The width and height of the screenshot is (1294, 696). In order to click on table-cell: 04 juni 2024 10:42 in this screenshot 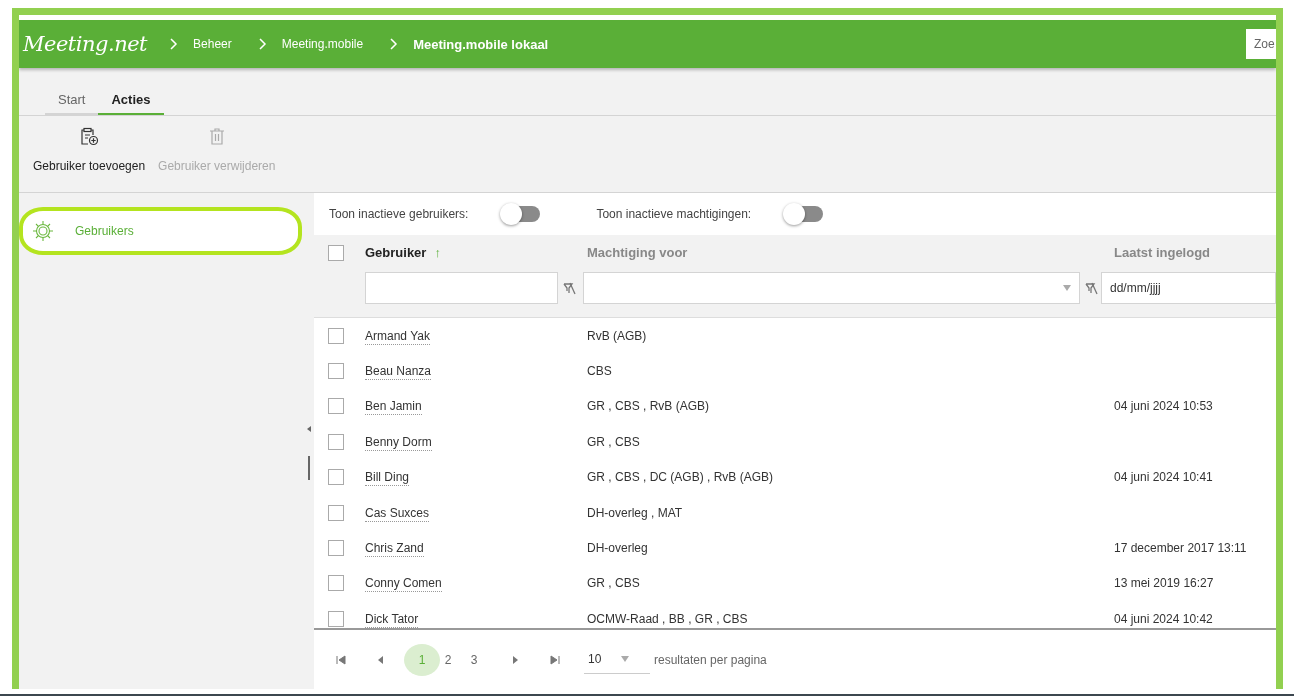, I will do `click(1163, 618)`.